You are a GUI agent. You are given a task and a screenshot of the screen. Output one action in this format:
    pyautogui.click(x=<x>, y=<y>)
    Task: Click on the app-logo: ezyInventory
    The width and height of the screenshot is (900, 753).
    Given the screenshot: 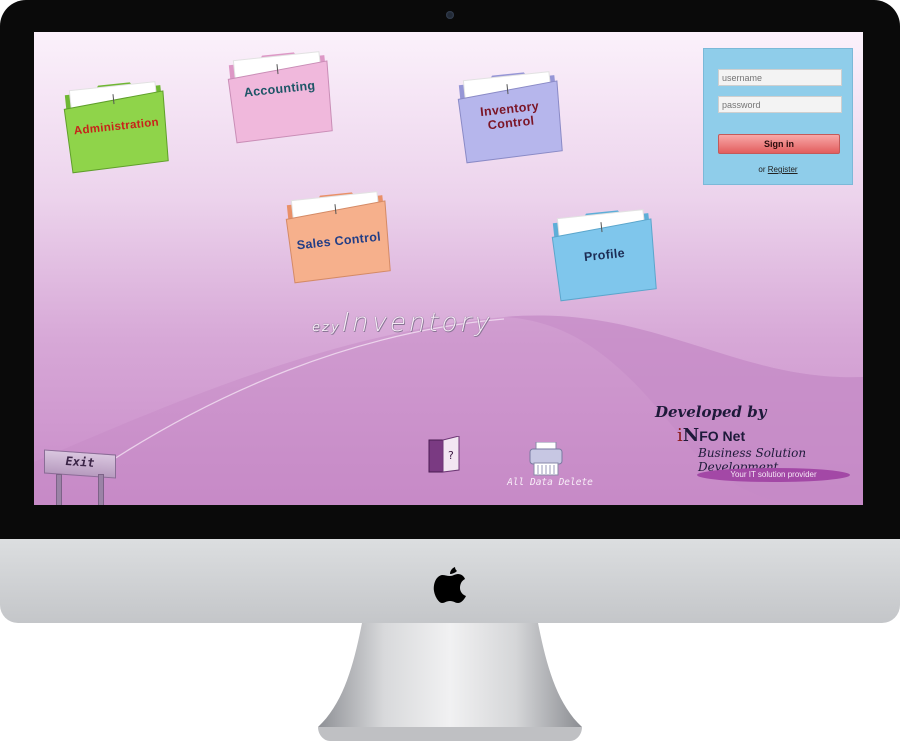 What is the action you would take?
    pyautogui.click(x=403, y=323)
    